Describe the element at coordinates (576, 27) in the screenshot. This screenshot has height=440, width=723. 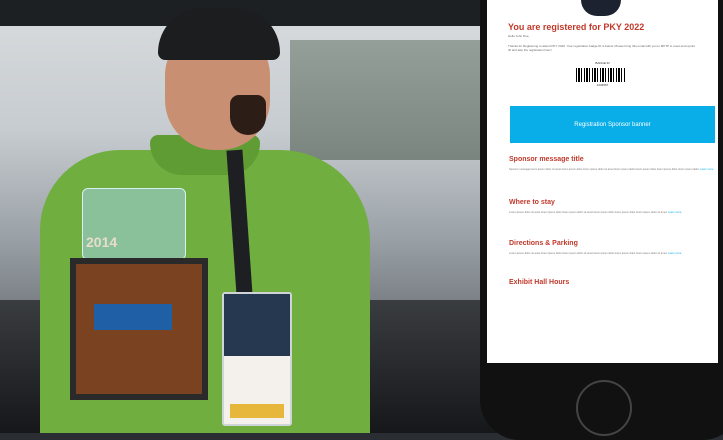
I see `email-title: You are registered for PKY 2022` at that location.